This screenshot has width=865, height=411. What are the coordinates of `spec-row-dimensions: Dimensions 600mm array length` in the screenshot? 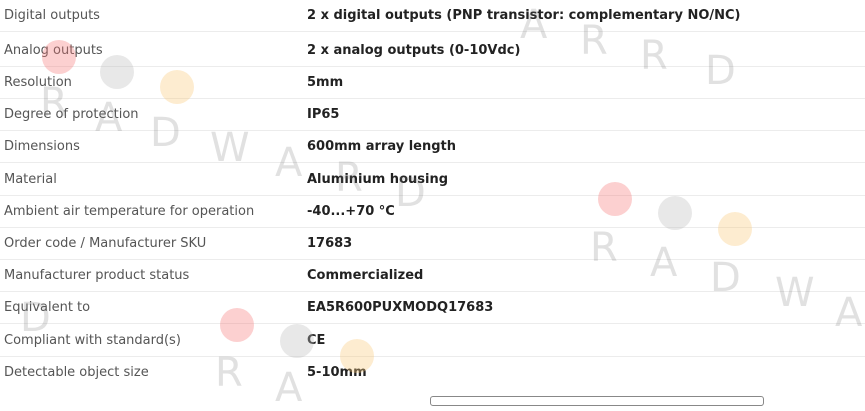 It's located at (432, 147).